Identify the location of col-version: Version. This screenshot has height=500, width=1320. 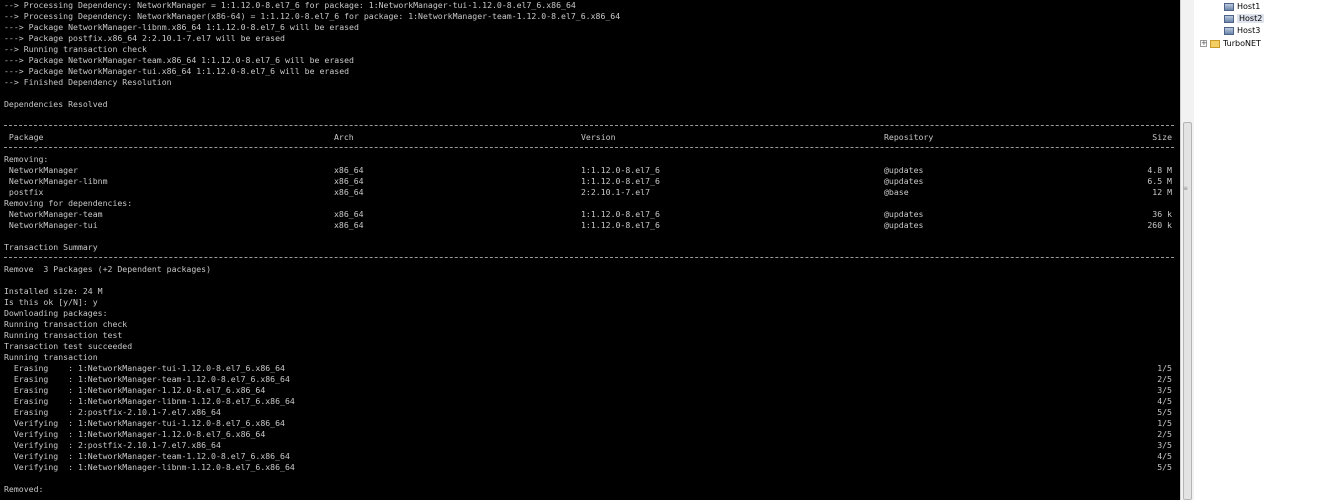
(598, 137).